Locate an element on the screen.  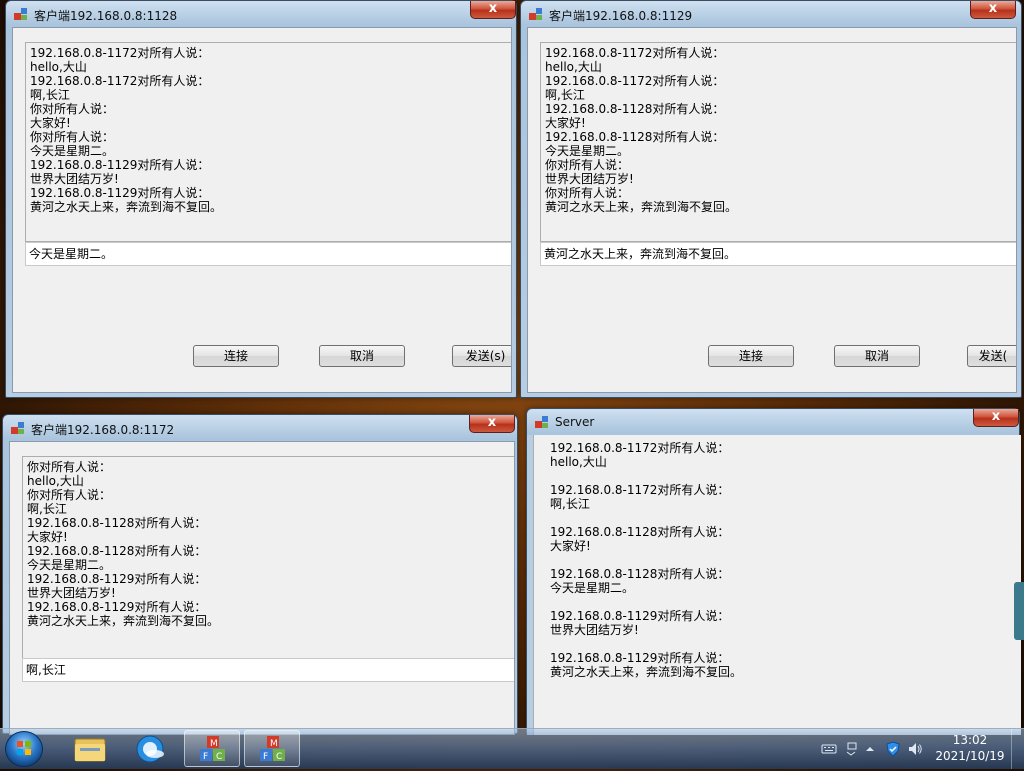
windows-logo-icon is located at coordinates (24, 748).